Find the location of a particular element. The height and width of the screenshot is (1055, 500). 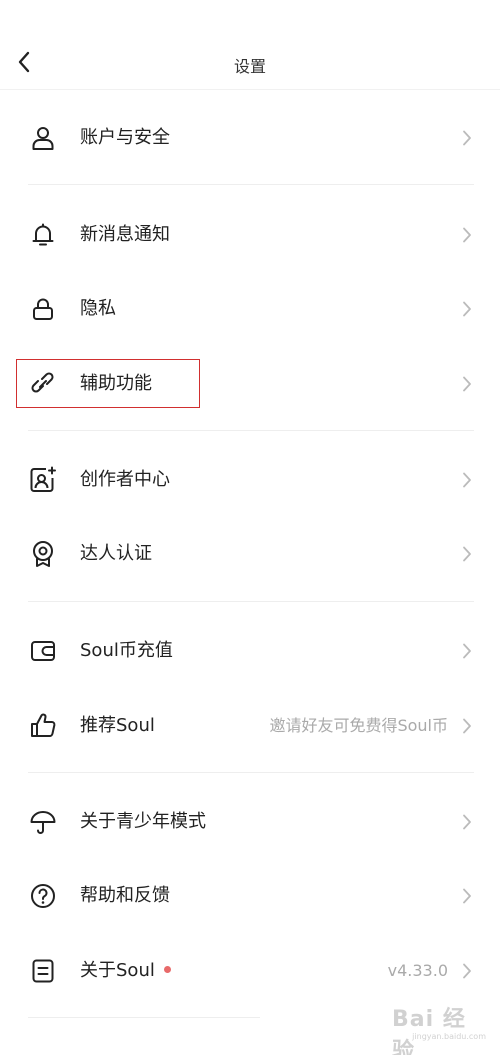

creator-portrait-icon is located at coordinates (43, 480).